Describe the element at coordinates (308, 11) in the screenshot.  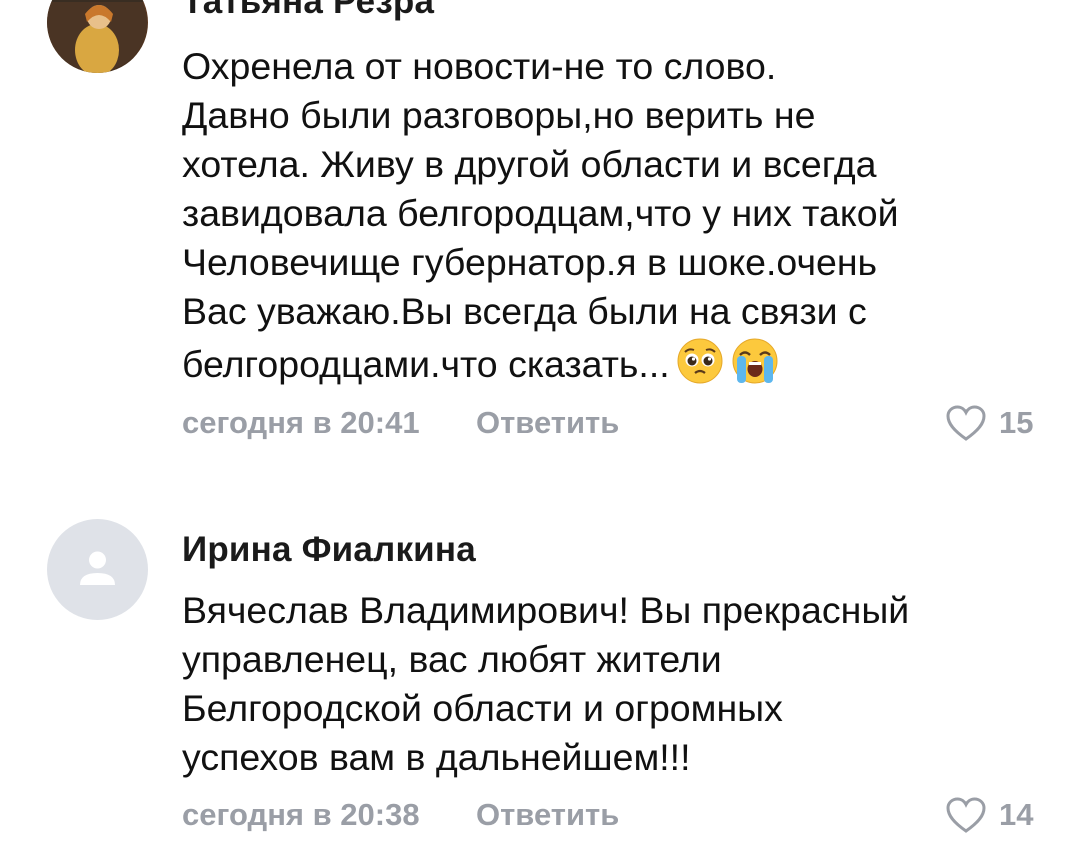
I see `comment-author: Татьяна Резра` at that location.